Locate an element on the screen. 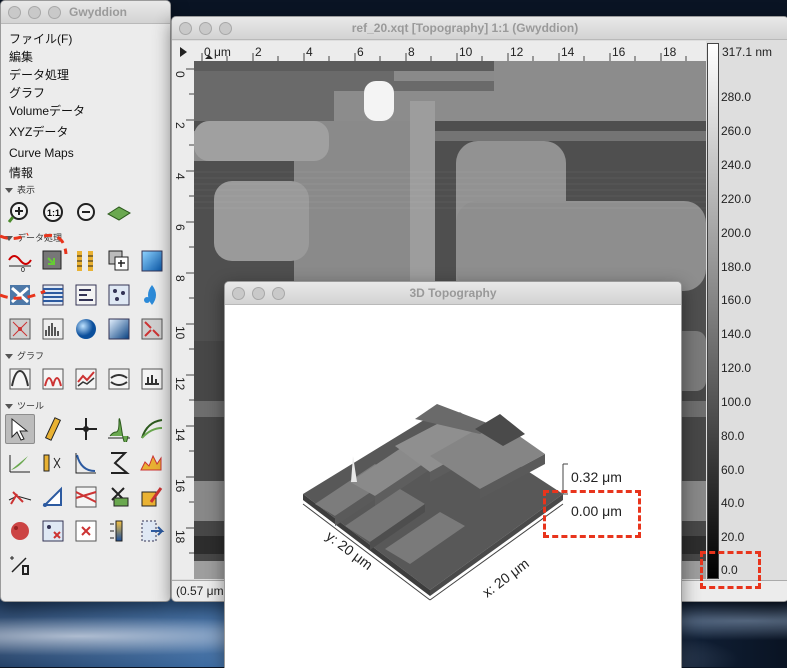 This screenshot has height=668, width=787. menu-xyz-data: XYZデータ is located at coordinates (85, 133).